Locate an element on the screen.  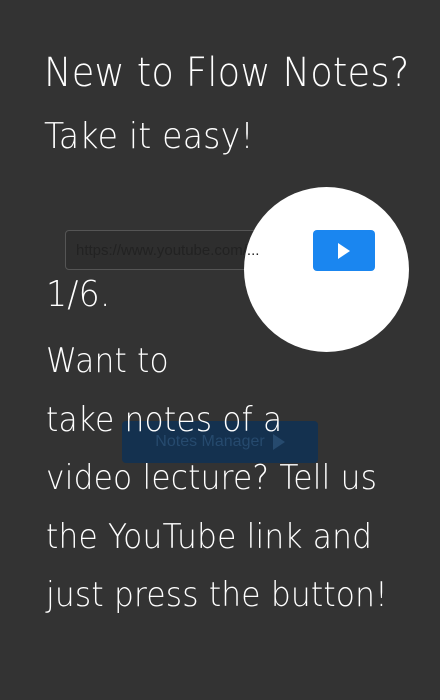
tutorial-step-indicator: 1/6. is located at coordinates (78, 294).